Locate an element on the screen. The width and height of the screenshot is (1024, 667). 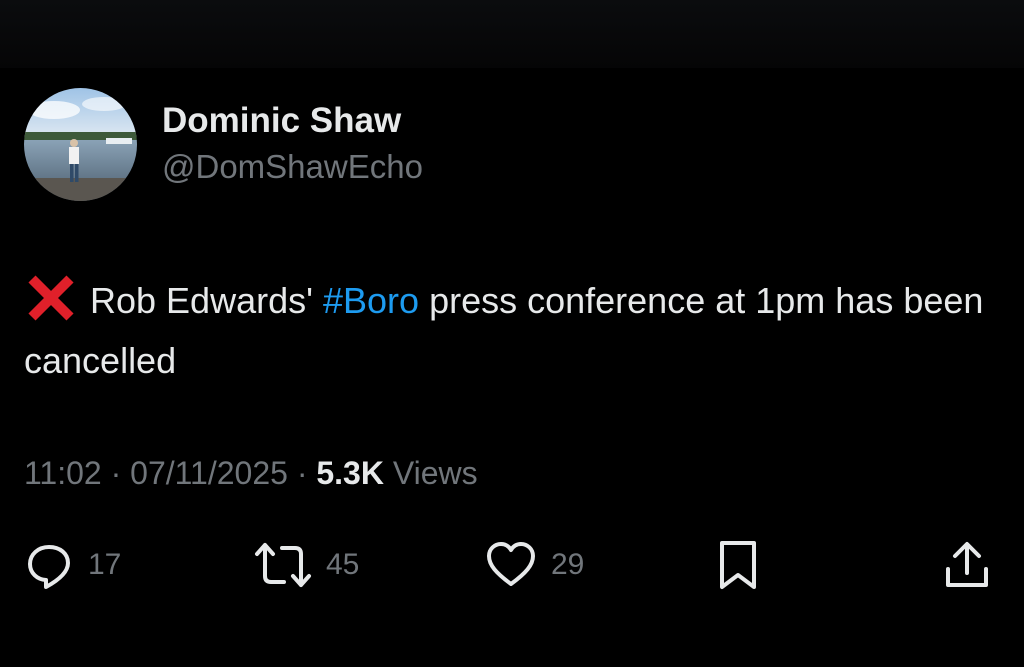
like-button: 29 is located at coordinates (534, 565).